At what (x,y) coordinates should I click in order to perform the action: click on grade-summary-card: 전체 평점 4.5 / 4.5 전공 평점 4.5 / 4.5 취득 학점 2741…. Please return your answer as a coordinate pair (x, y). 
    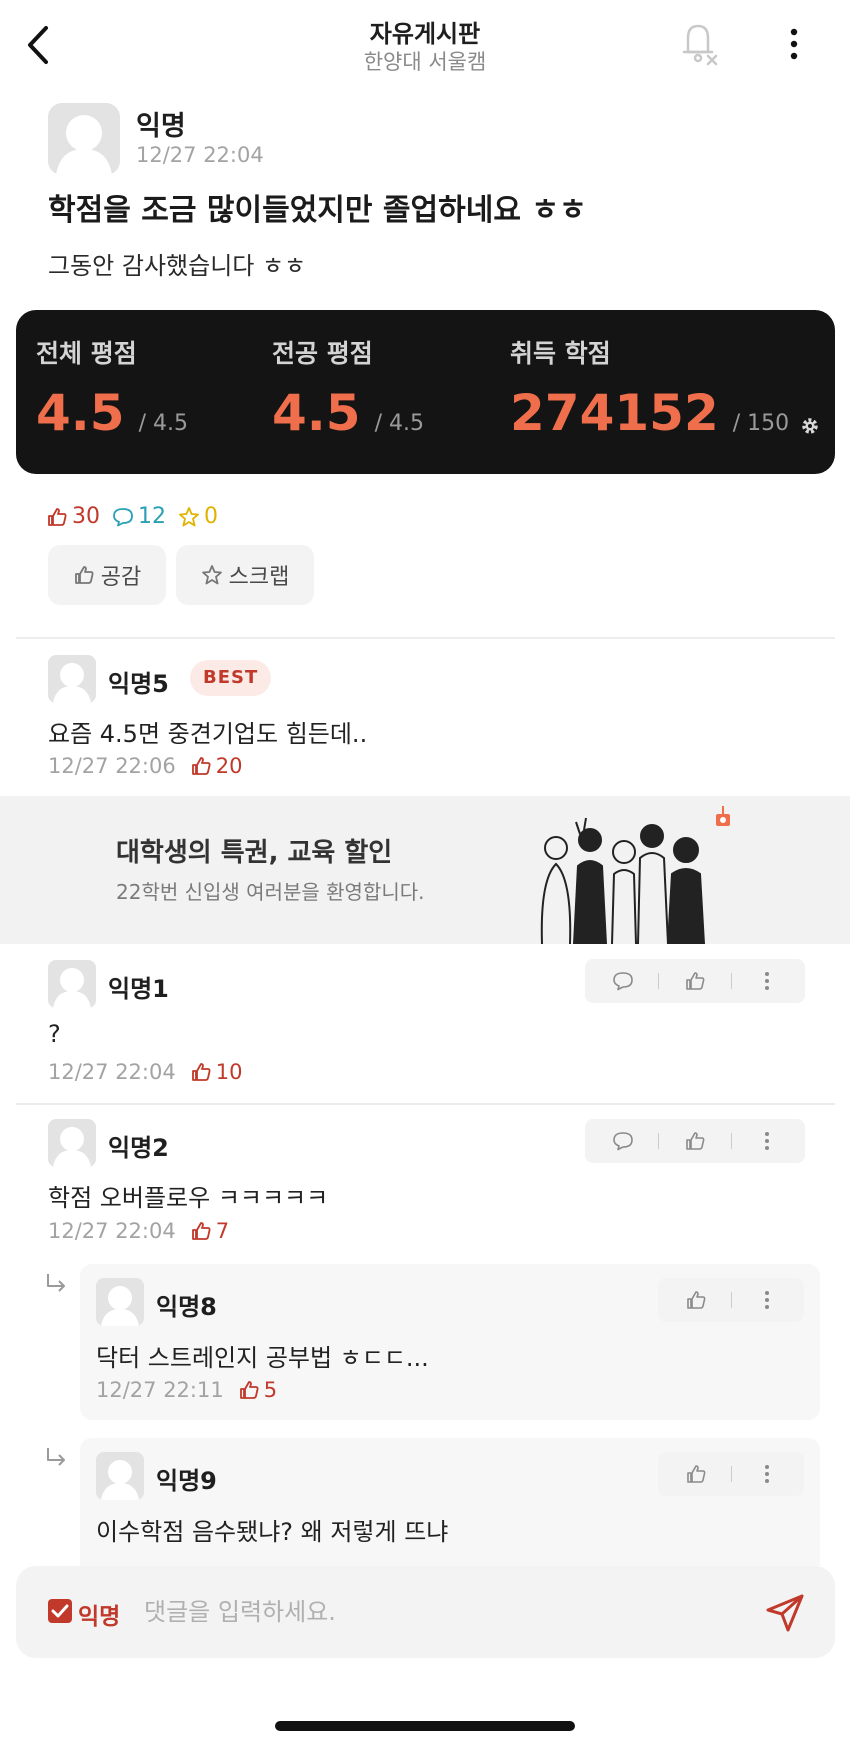
    Looking at the image, I should click on (425, 392).